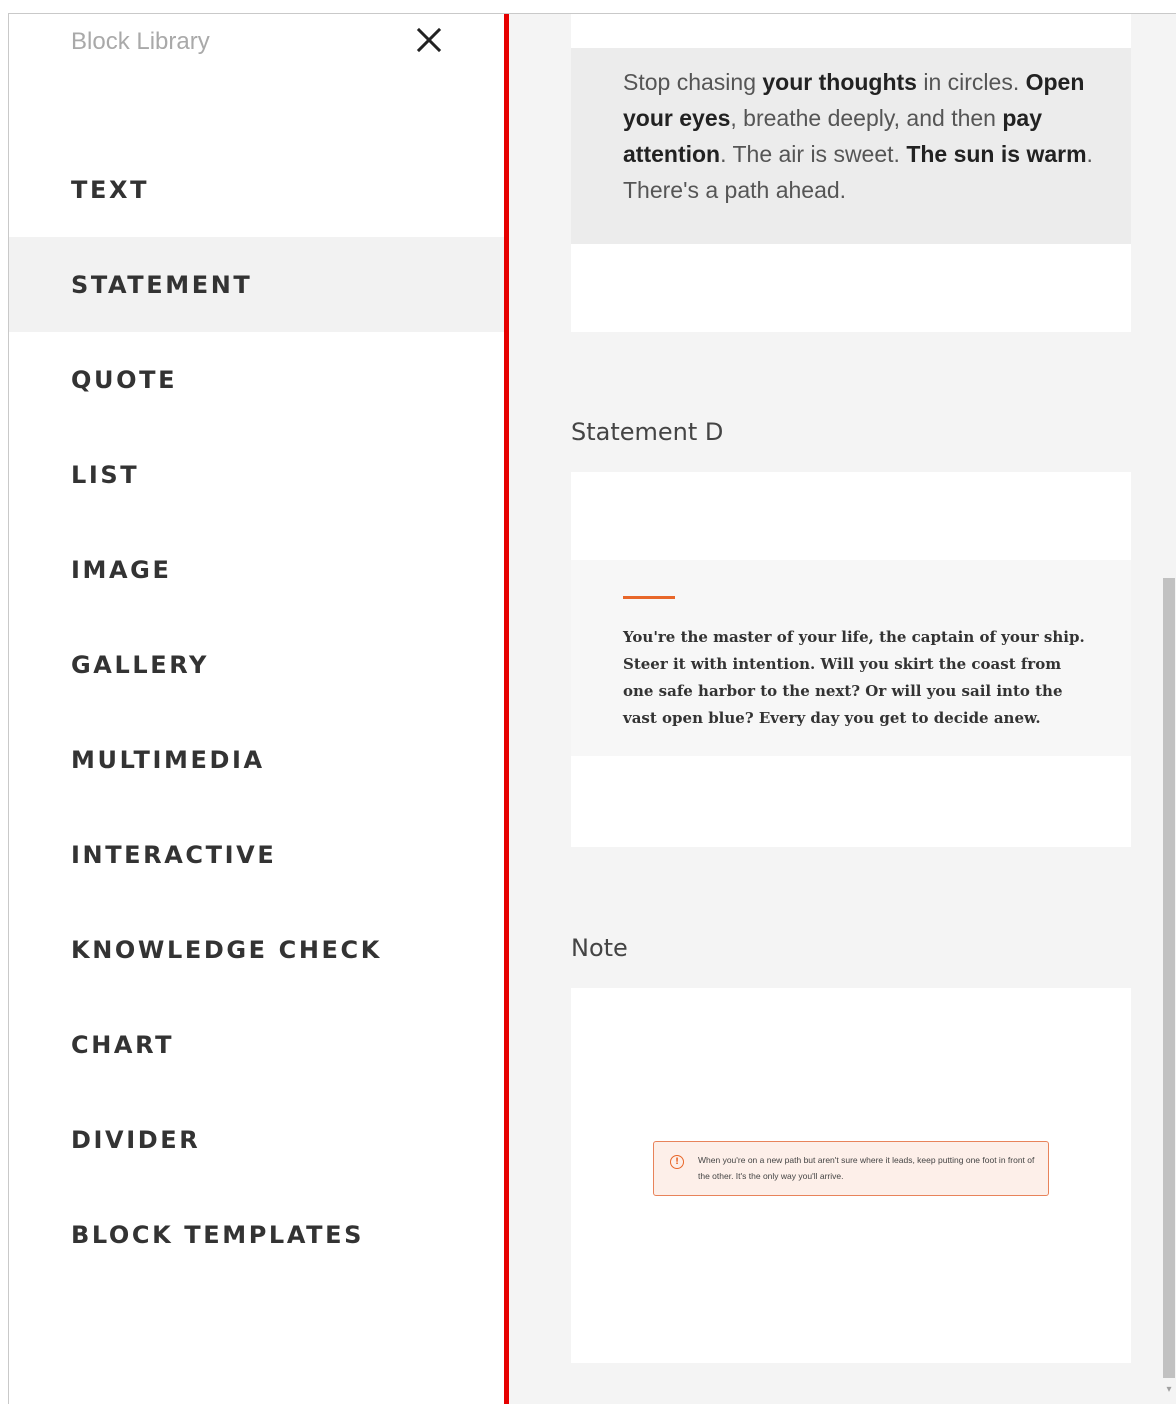 The image size is (1176, 1404). Describe the element at coordinates (971, 82) in the screenshot. I see `statement-segment: in circles.` at that location.